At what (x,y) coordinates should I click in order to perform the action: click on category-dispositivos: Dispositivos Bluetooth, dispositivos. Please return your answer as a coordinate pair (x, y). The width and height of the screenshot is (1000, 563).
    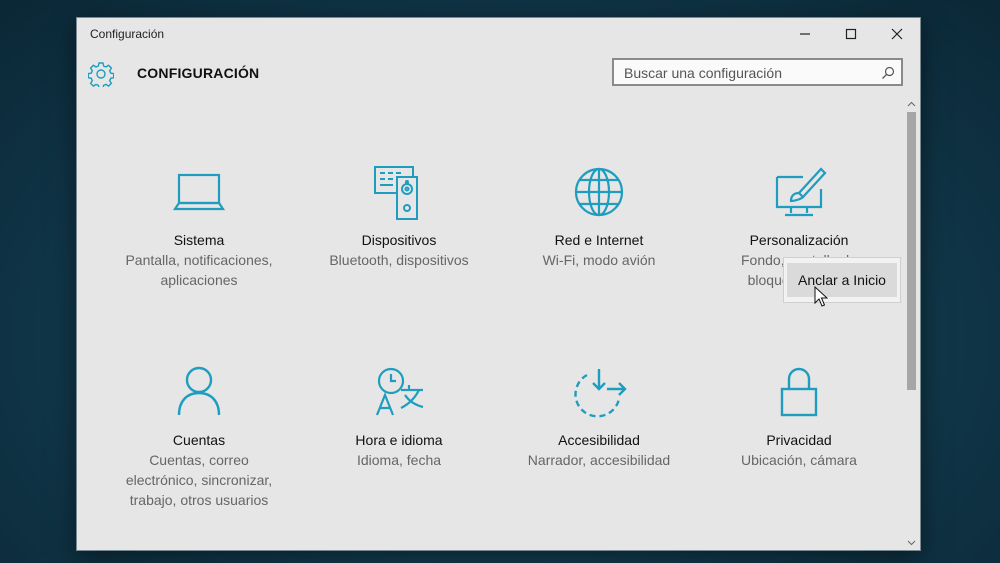
    Looking at the image, I should click on (399, 216).